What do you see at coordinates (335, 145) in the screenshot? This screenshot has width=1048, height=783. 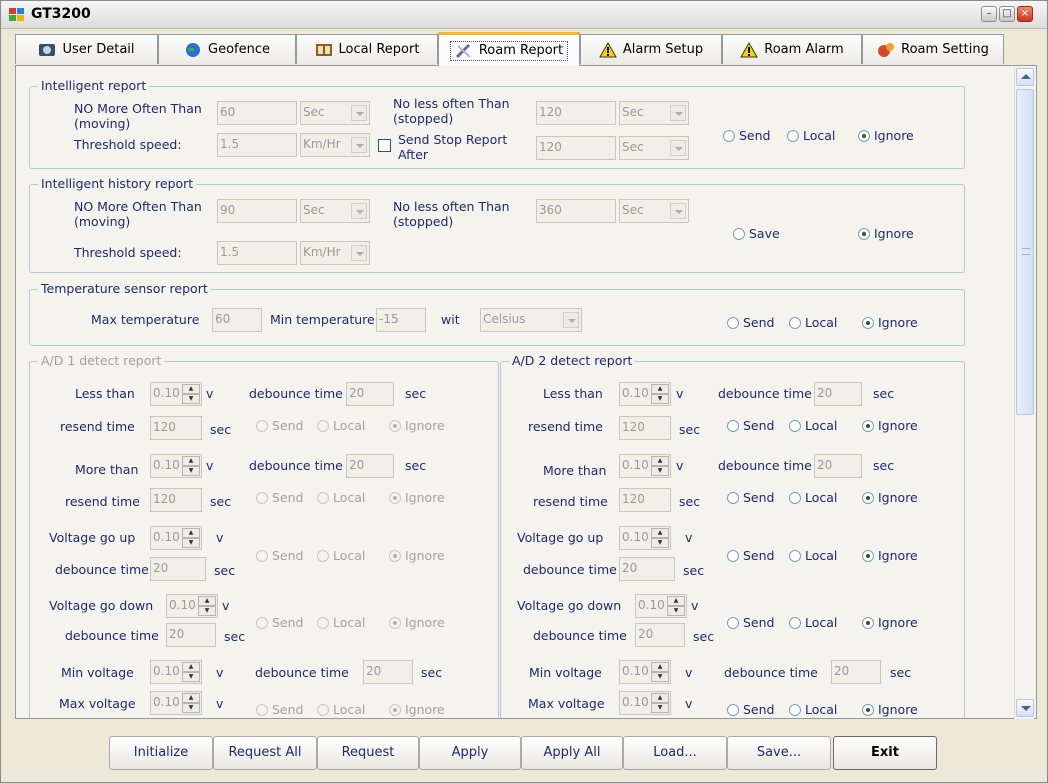 I see `threshold-speed-unit-select: Km/Hr` at bounding box center [335, 145].